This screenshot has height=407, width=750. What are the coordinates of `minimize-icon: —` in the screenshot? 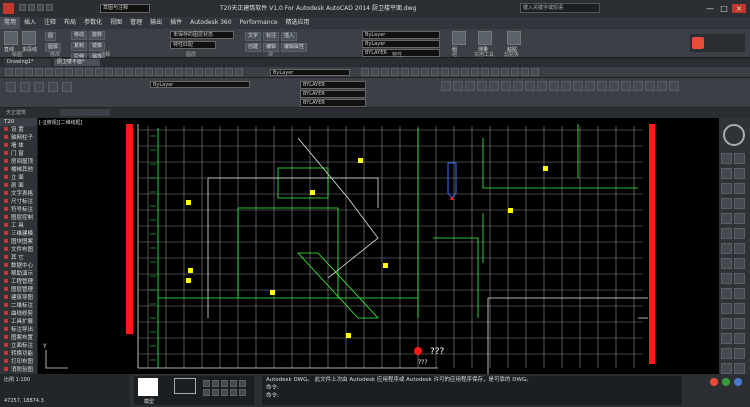 It's located at (710, 8).